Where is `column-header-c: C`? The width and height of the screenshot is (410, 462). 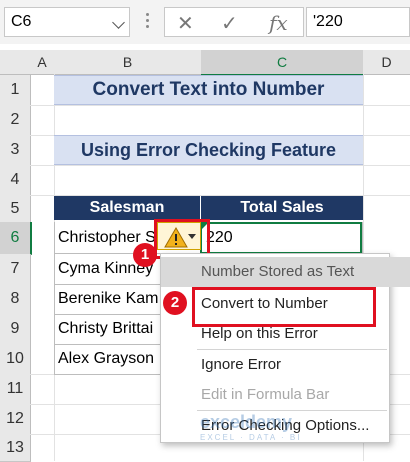 column-header-c: C is located at coordinates (282, 63).